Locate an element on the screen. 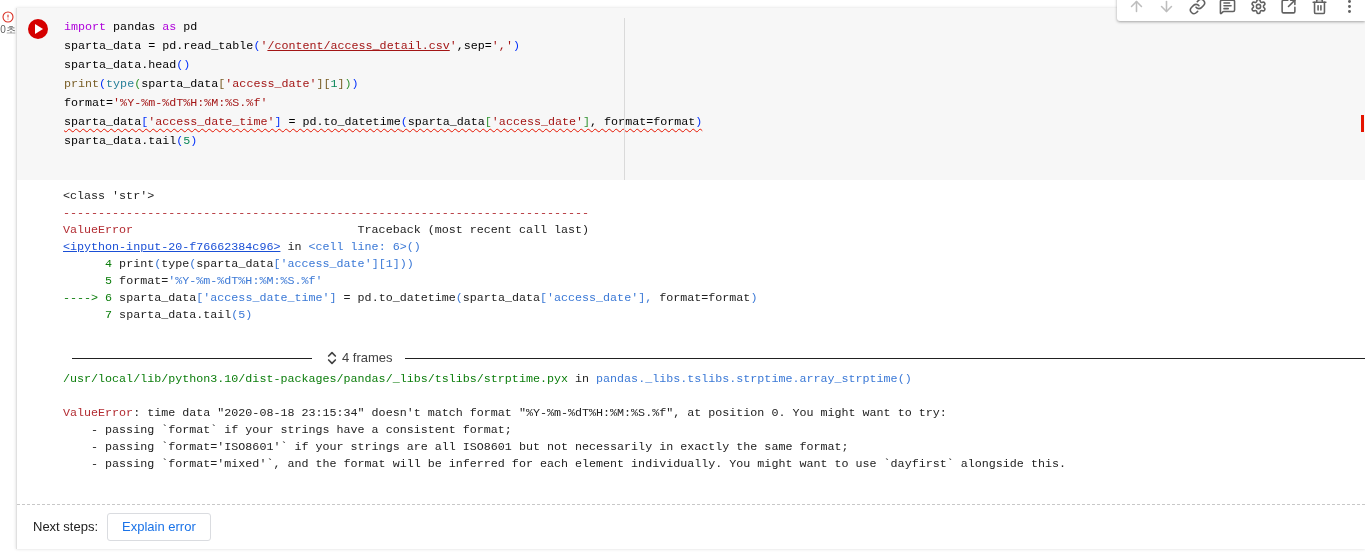  code-line: sparta_data = pd.read_table('/content/access_detail.csv',sep=',') is located at coordinates (292, 46).